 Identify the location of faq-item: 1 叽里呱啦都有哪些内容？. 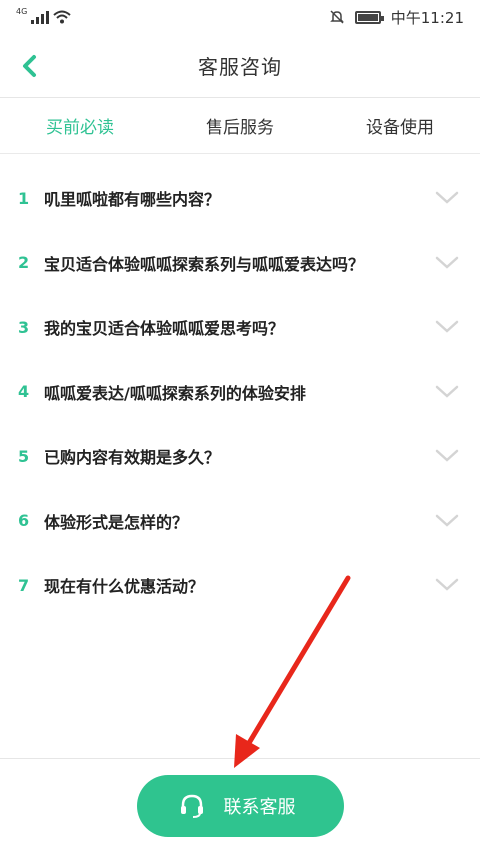
(240, 198).